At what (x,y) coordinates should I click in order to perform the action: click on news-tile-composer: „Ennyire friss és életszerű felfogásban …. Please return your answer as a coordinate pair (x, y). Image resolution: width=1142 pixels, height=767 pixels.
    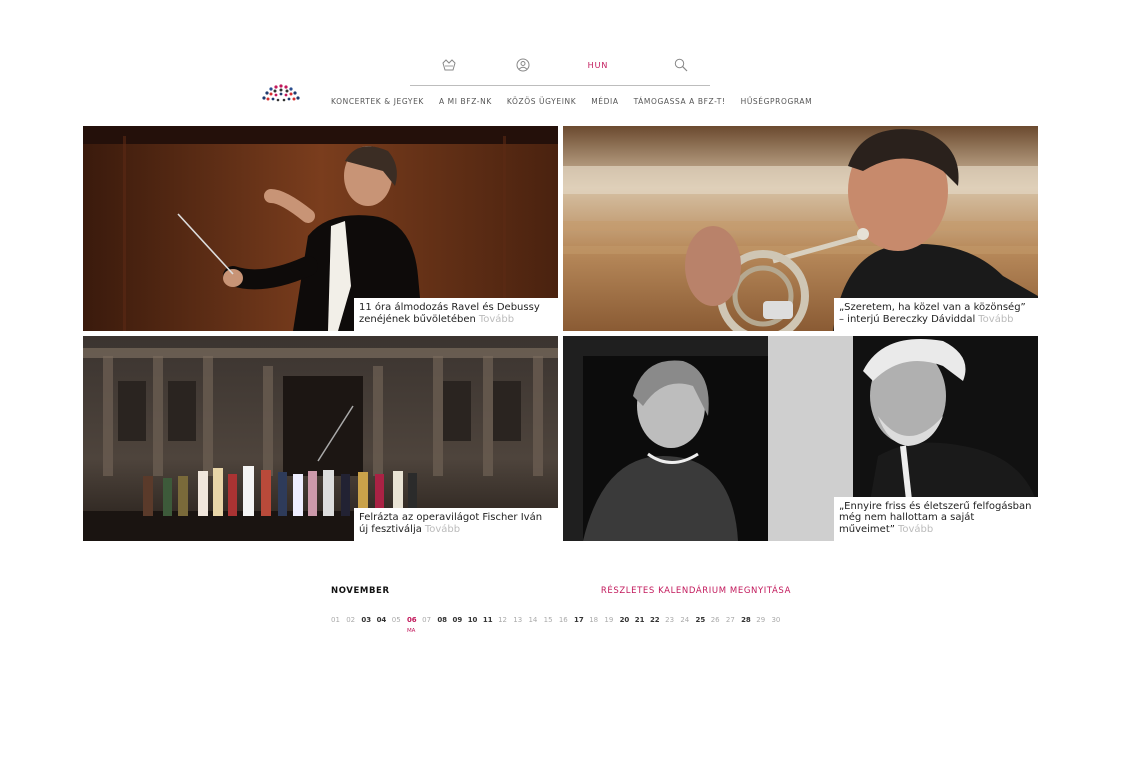
    Looking at the image, I should click on (800, 438).